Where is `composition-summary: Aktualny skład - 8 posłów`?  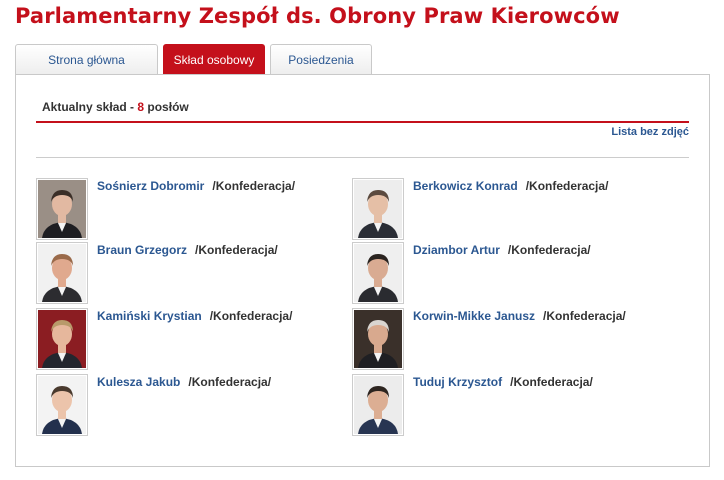 composition-summary: Aktualny skład - 8 posłów is located at coordinates (115, 107).